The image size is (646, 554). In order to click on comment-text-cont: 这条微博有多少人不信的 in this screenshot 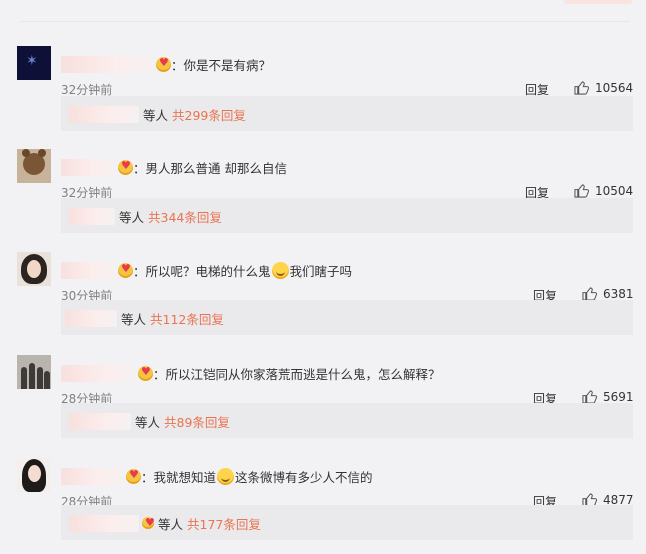, I will do `click(304, 477)`.